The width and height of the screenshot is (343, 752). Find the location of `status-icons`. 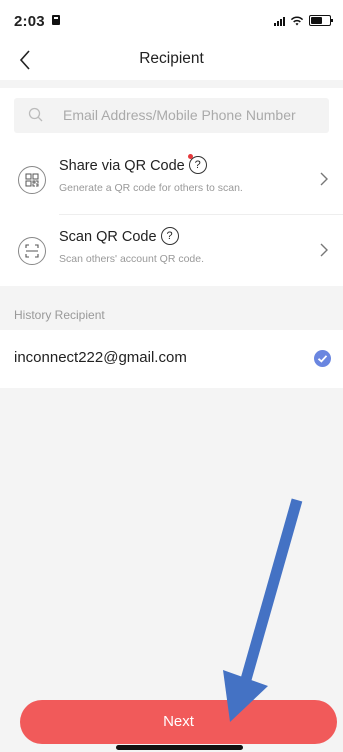

status-icons is located at coordinates (303, 20).